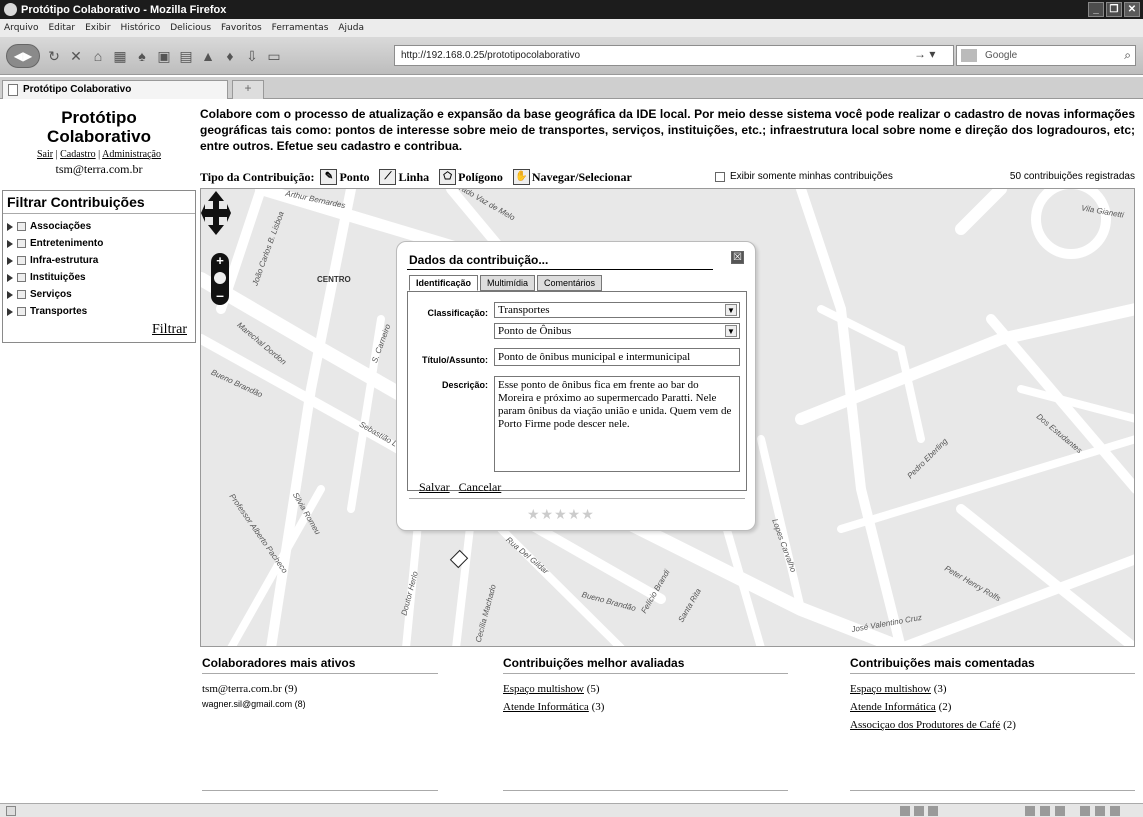 This screenshot has width=1143, height=817. I want to click on tab-multimidia: Multimídia, so click(508, 283).